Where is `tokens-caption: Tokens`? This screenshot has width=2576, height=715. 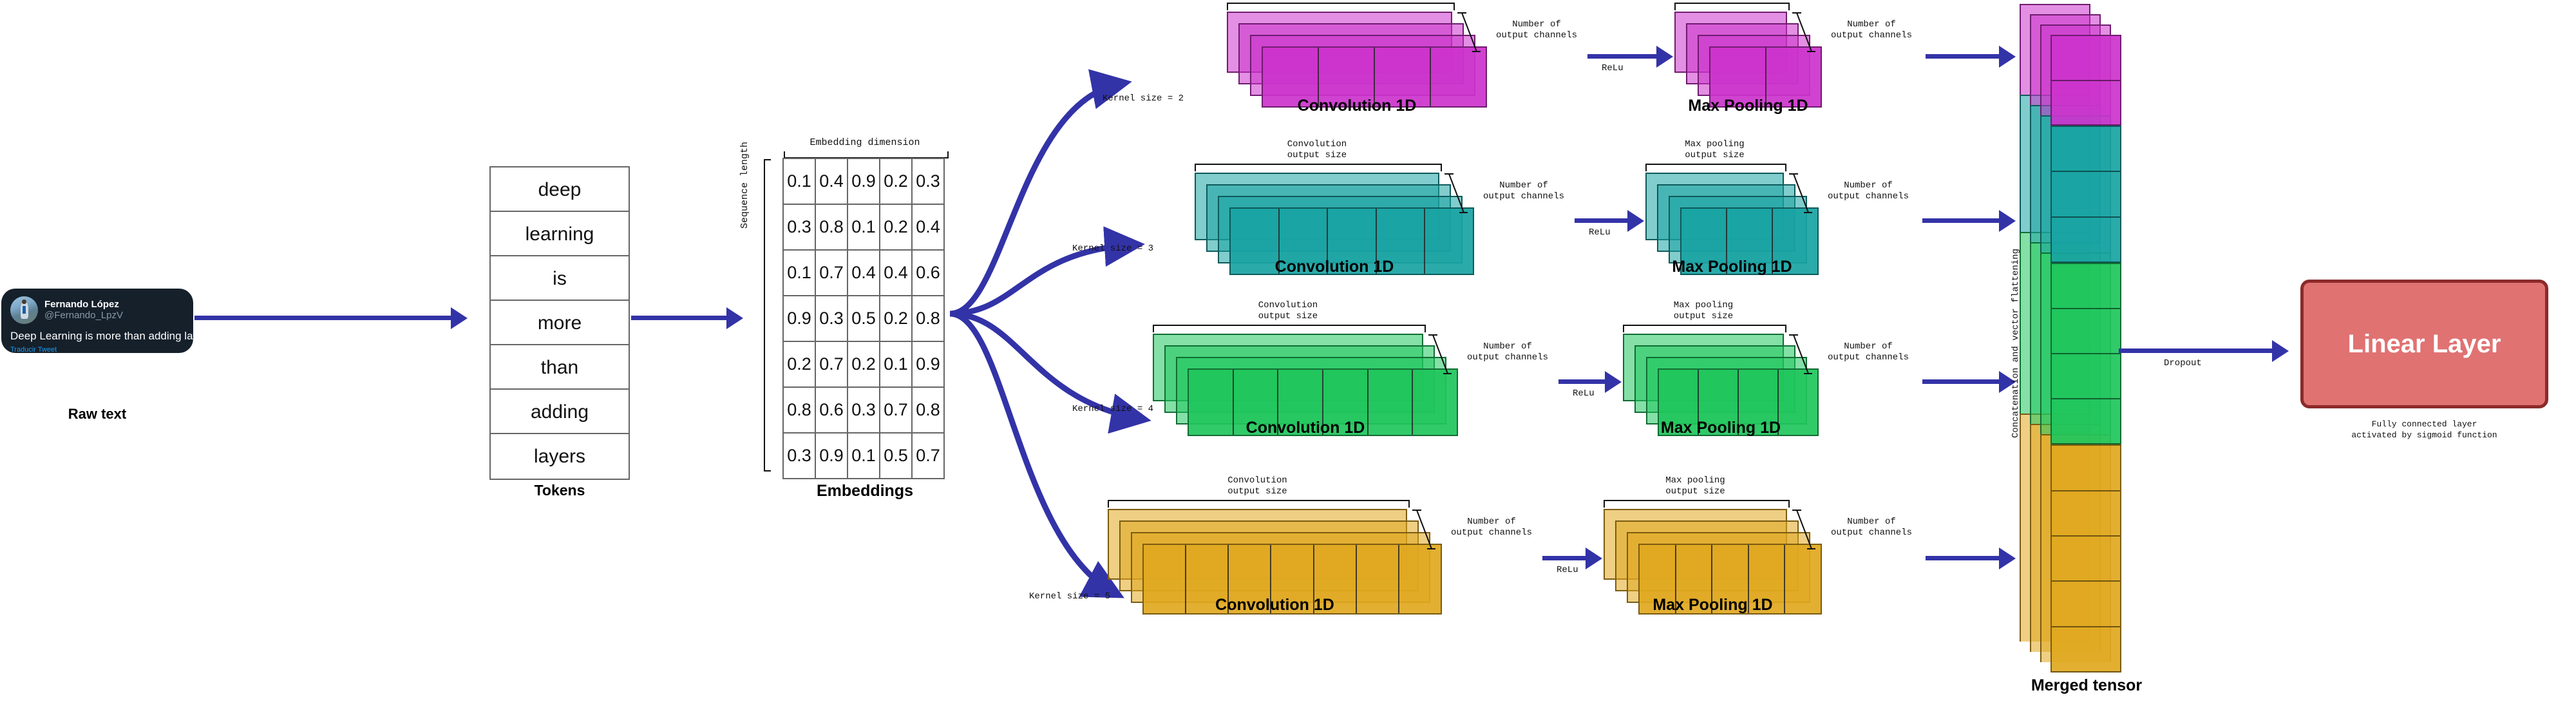
tokens-caption: Tokens is located at coordinates (559, 490).